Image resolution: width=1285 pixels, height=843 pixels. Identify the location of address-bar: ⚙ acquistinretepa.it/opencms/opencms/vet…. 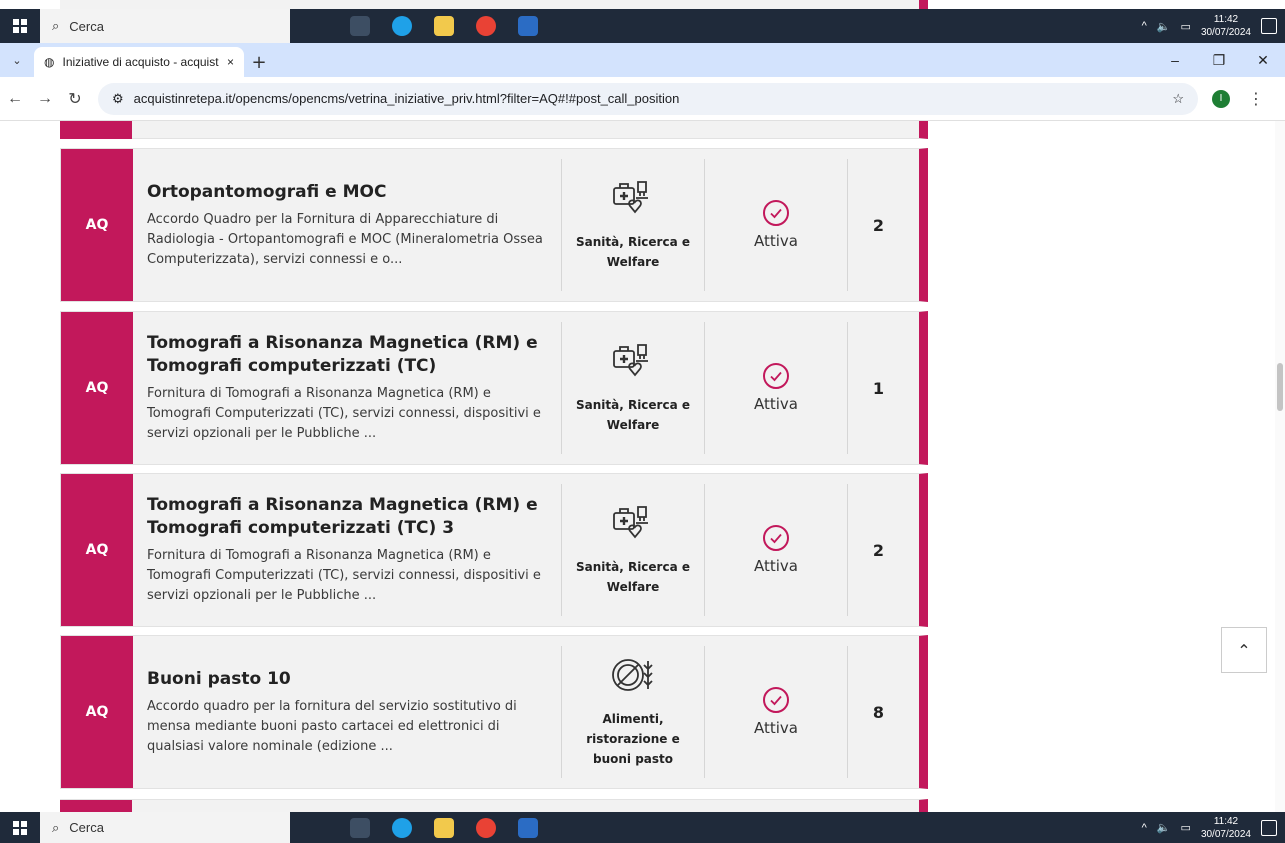
(648, 98).